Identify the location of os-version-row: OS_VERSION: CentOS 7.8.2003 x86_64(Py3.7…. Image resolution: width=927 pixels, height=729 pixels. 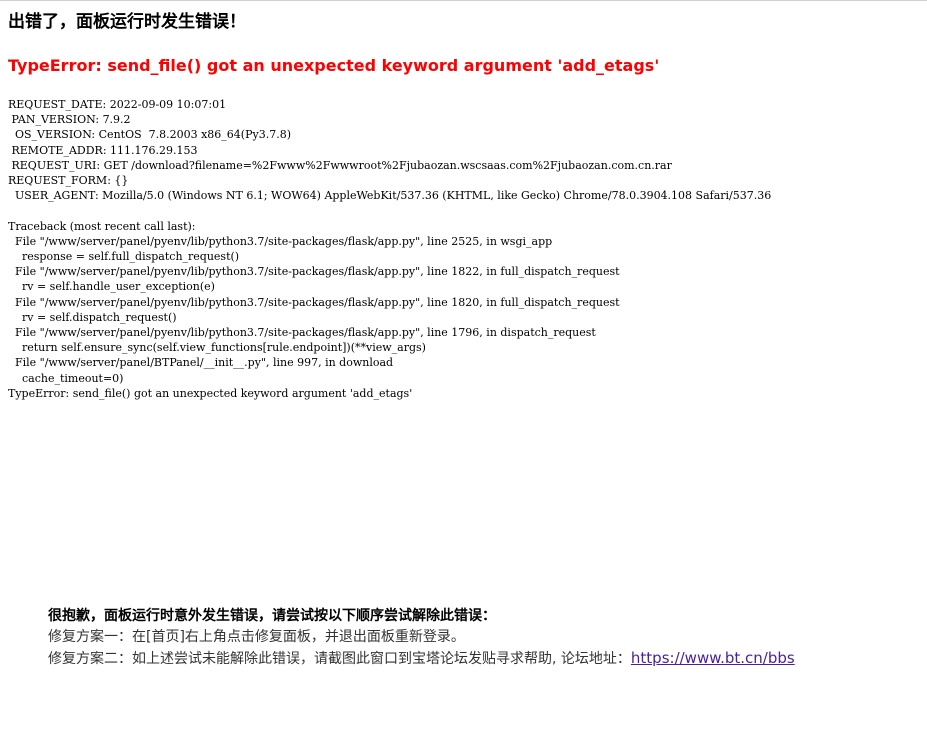
(149, 134).